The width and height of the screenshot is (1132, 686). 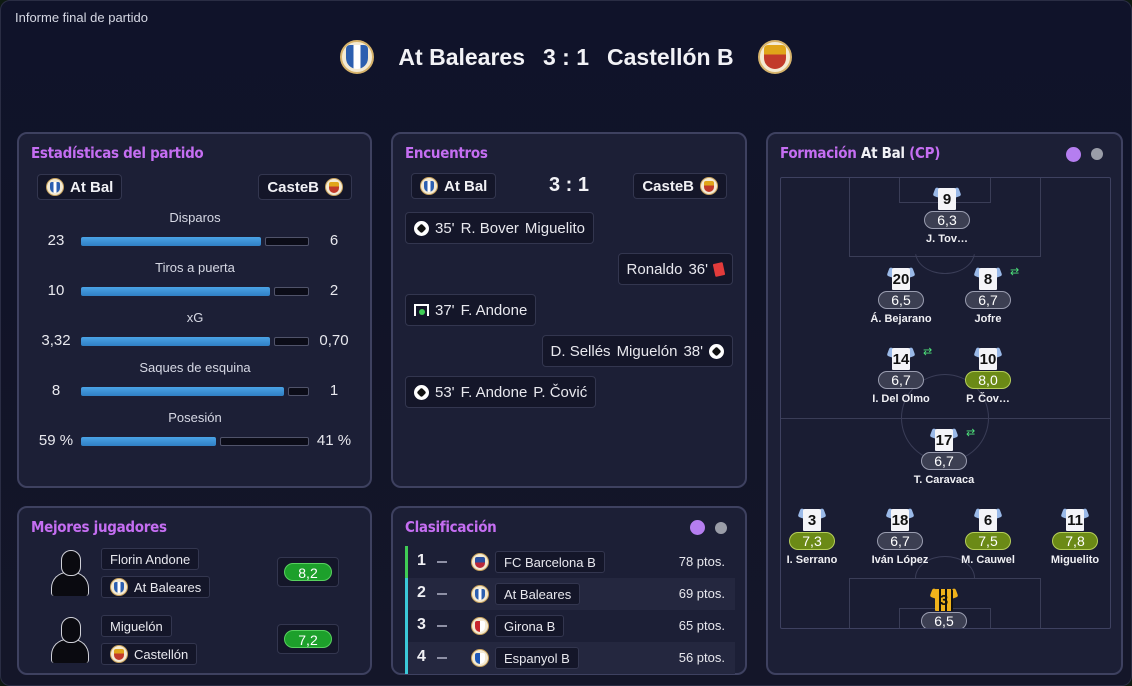 I want to click on player-marker: 36,5Á. Killane, so click(x=944, y=607).